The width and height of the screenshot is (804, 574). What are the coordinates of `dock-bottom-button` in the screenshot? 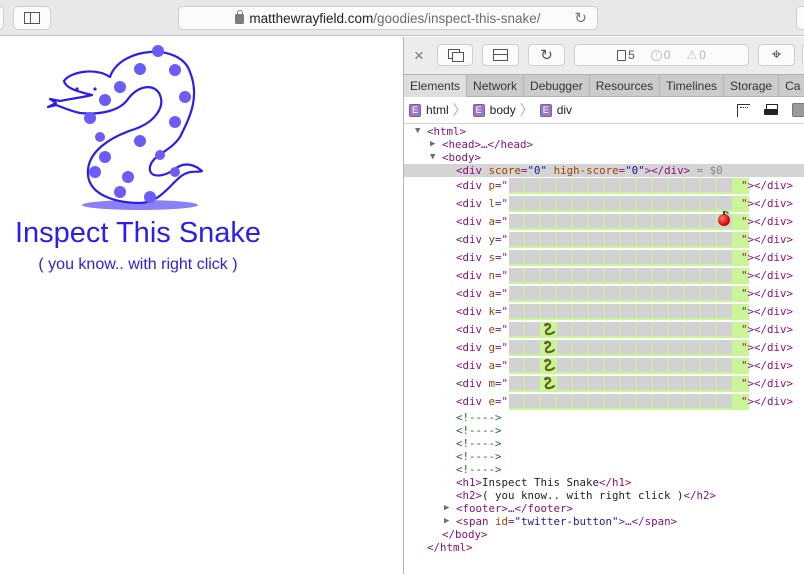 It's located at (500, 55).